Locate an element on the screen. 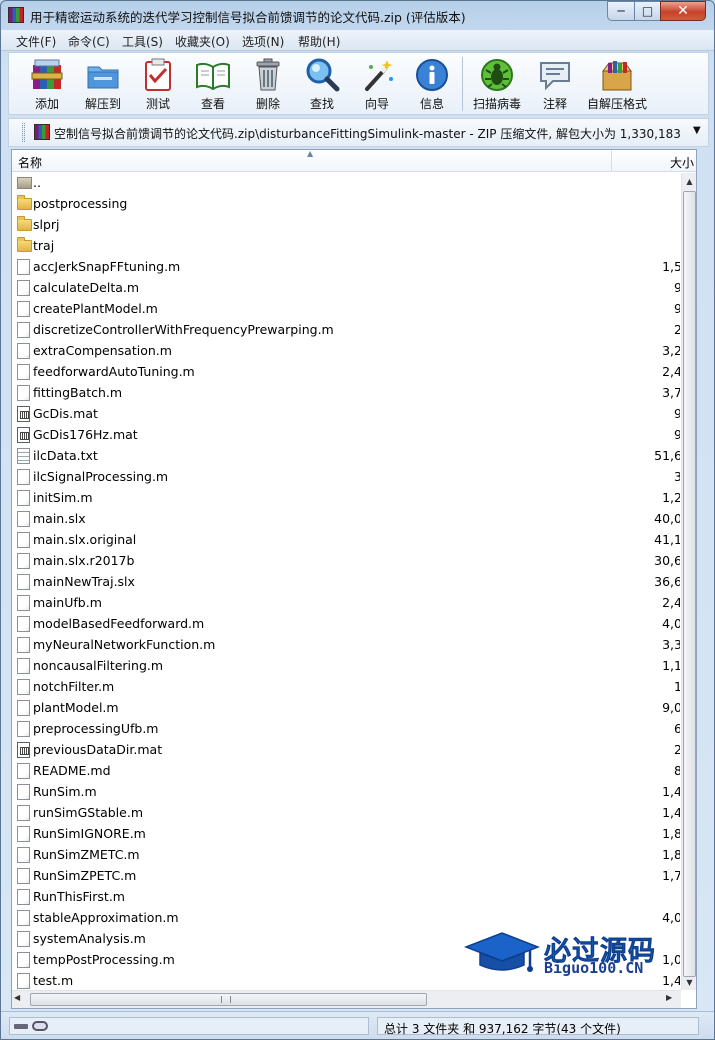  file-row: README.md 8 is located at coordinates (346, 771).